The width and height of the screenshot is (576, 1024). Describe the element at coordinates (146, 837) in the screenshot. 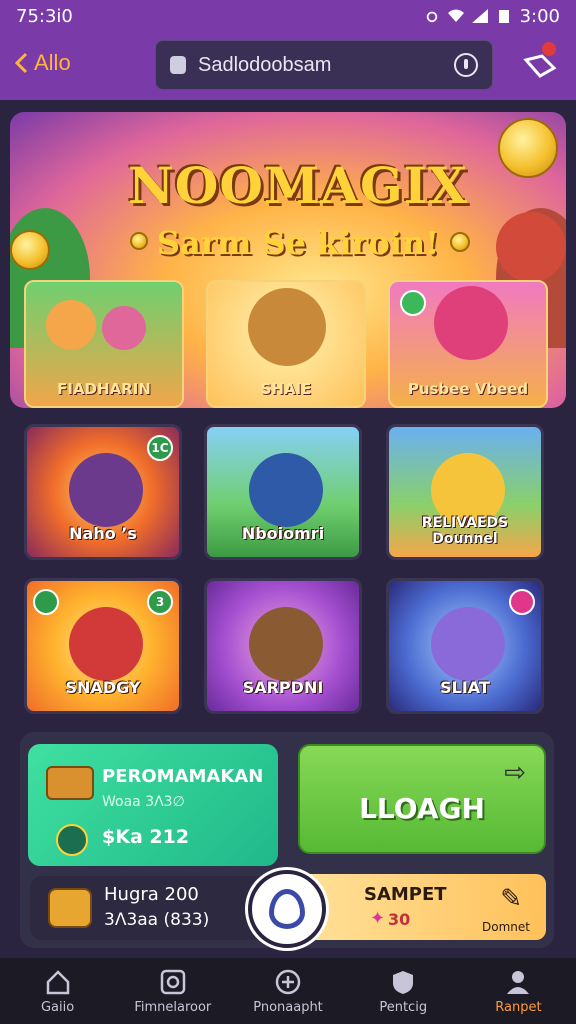

I see `promo-amount: $Ka 212` at that location.